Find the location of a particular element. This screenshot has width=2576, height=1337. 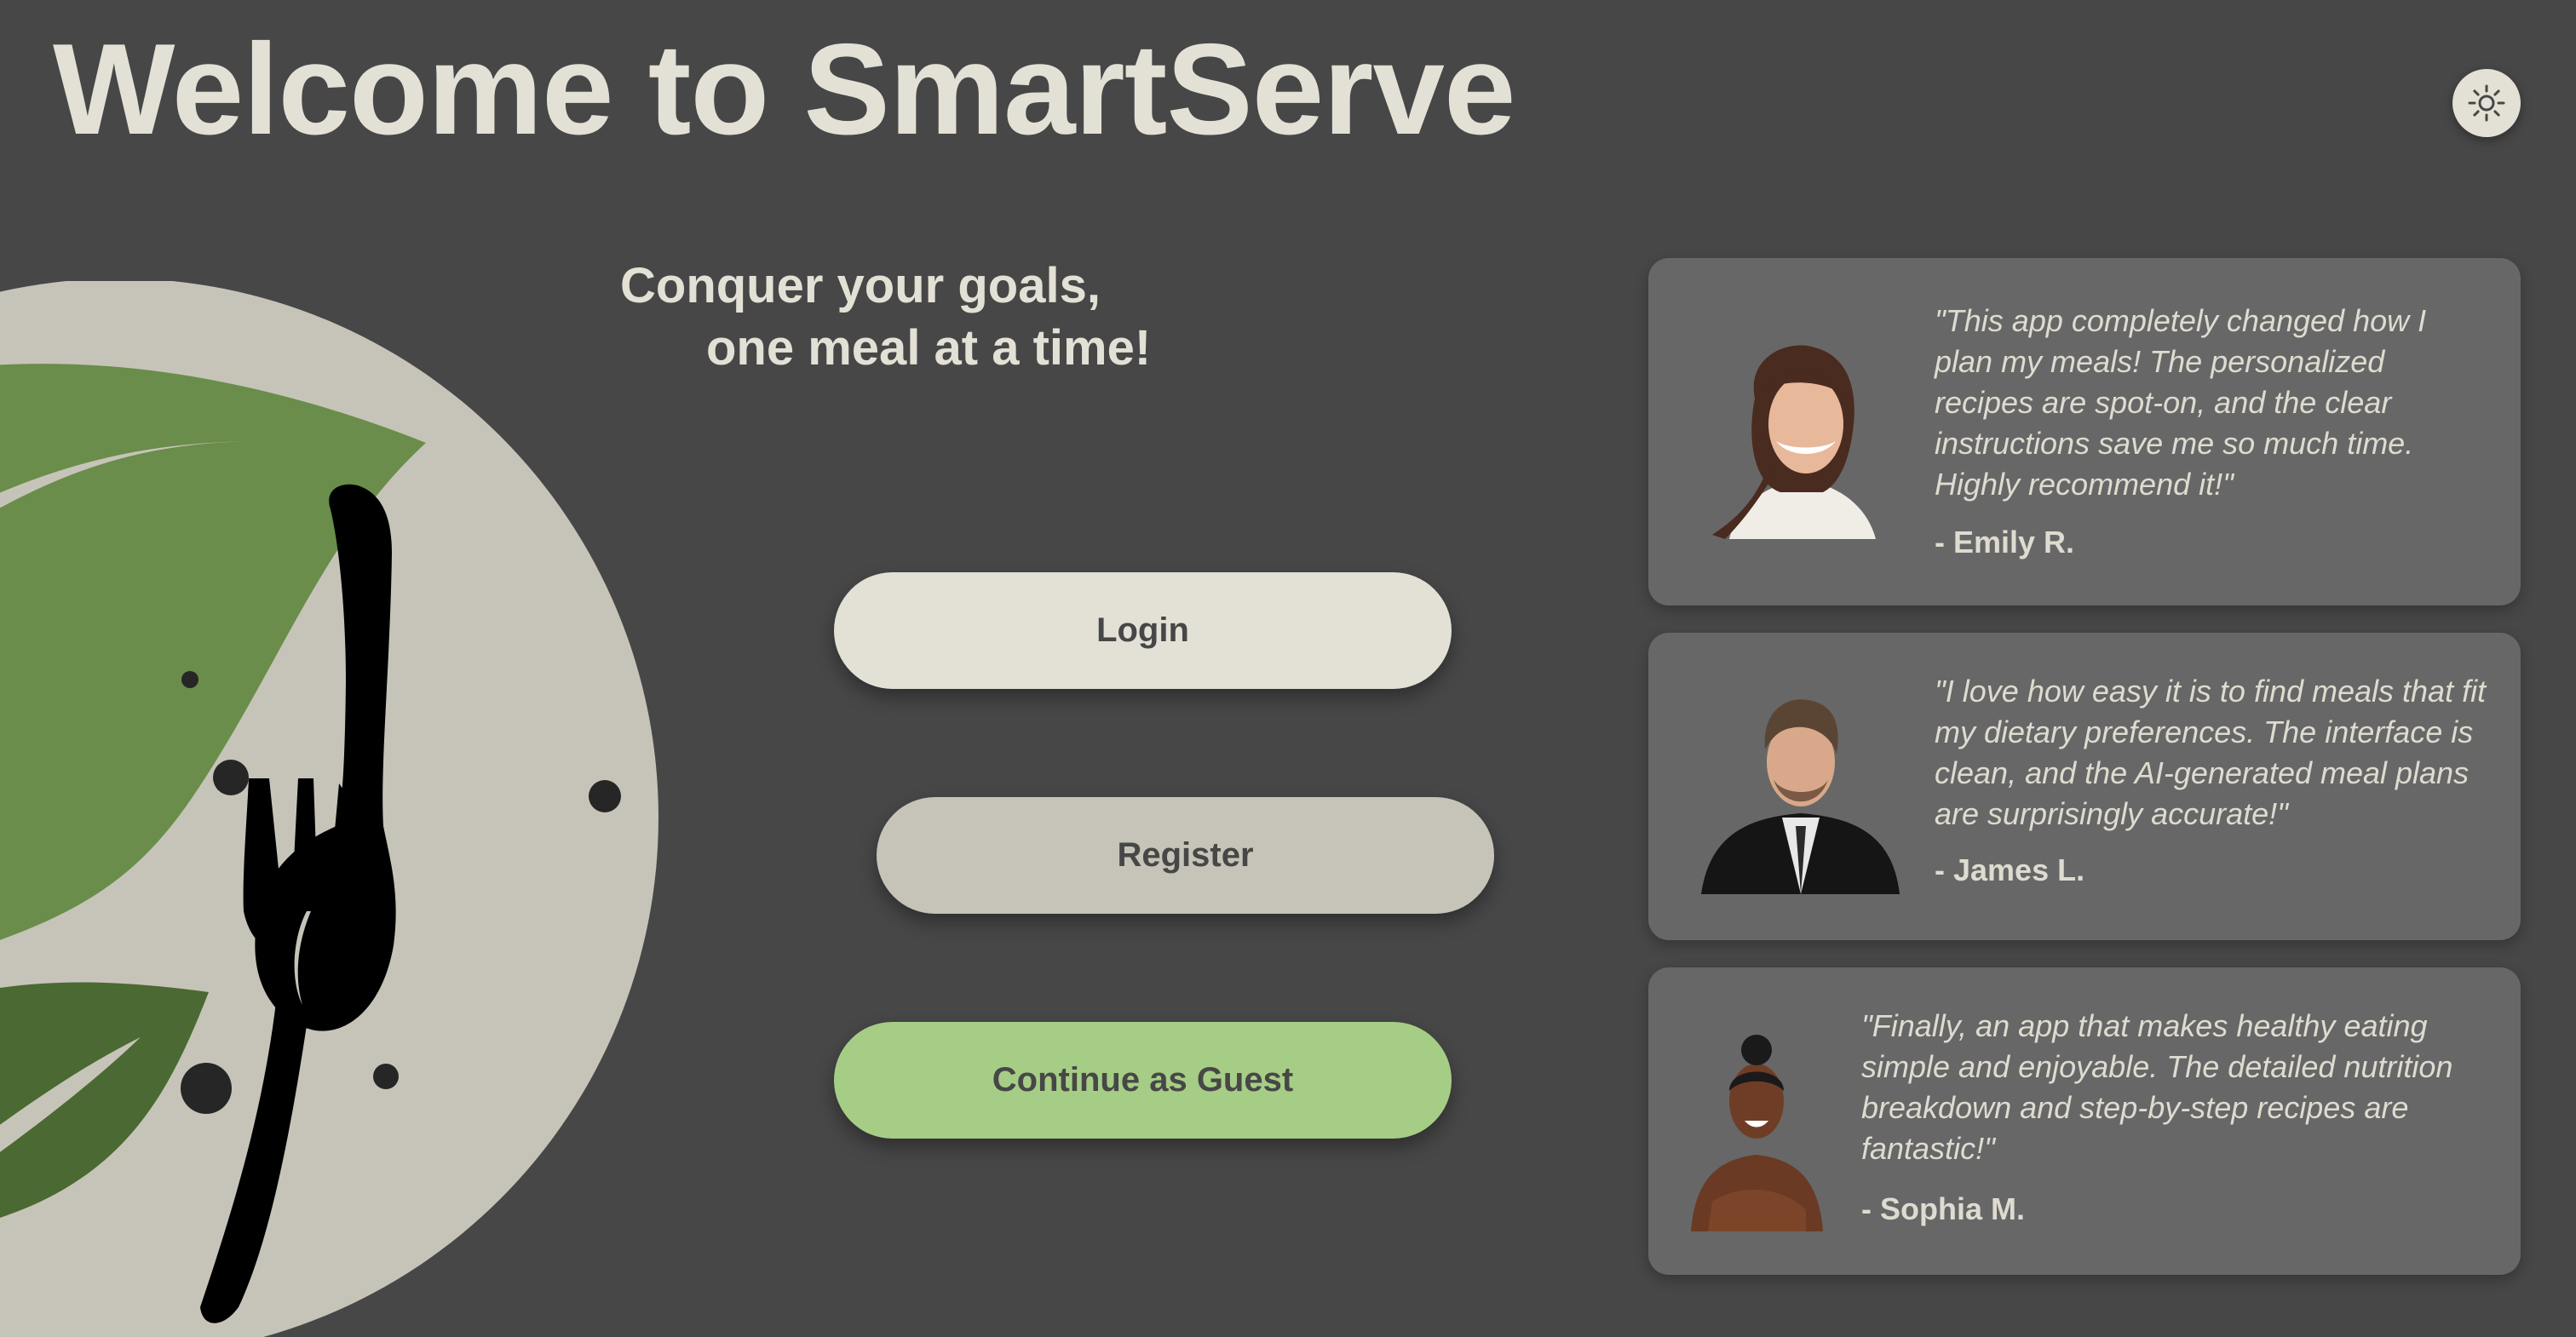

login-button: Login is located at coordinates (1143, 631).